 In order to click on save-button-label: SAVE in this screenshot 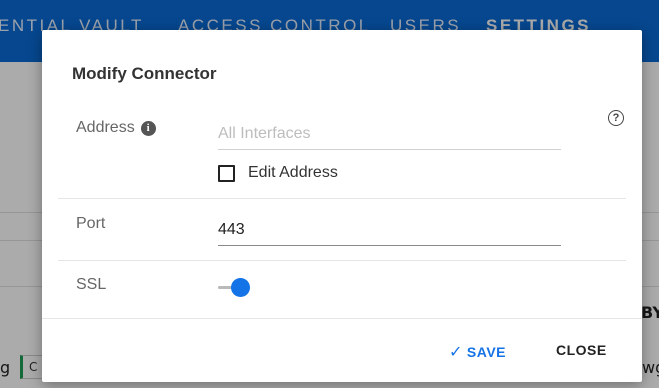, I will do `click(486, 352)`.